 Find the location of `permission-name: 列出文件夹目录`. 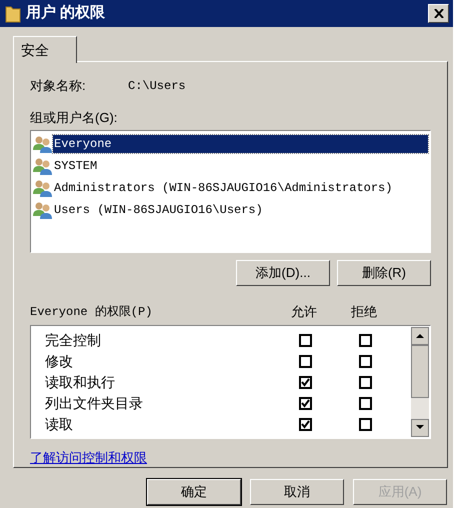

permission-name: 列出文件夹目录 is located at coordinates (94, 404).